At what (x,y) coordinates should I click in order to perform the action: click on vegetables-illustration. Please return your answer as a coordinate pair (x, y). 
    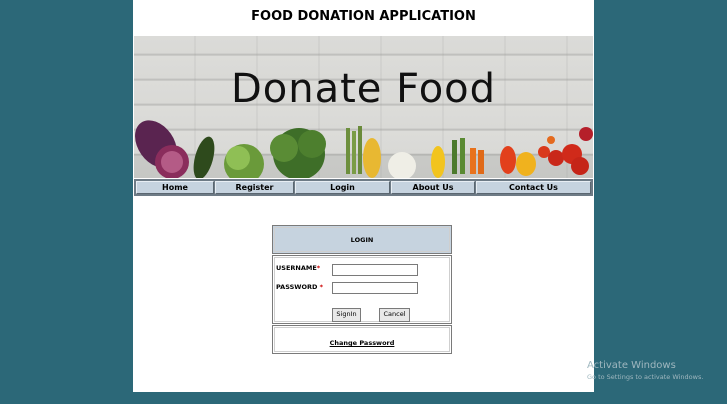
    Looking at the image, I should click on (363, 149).